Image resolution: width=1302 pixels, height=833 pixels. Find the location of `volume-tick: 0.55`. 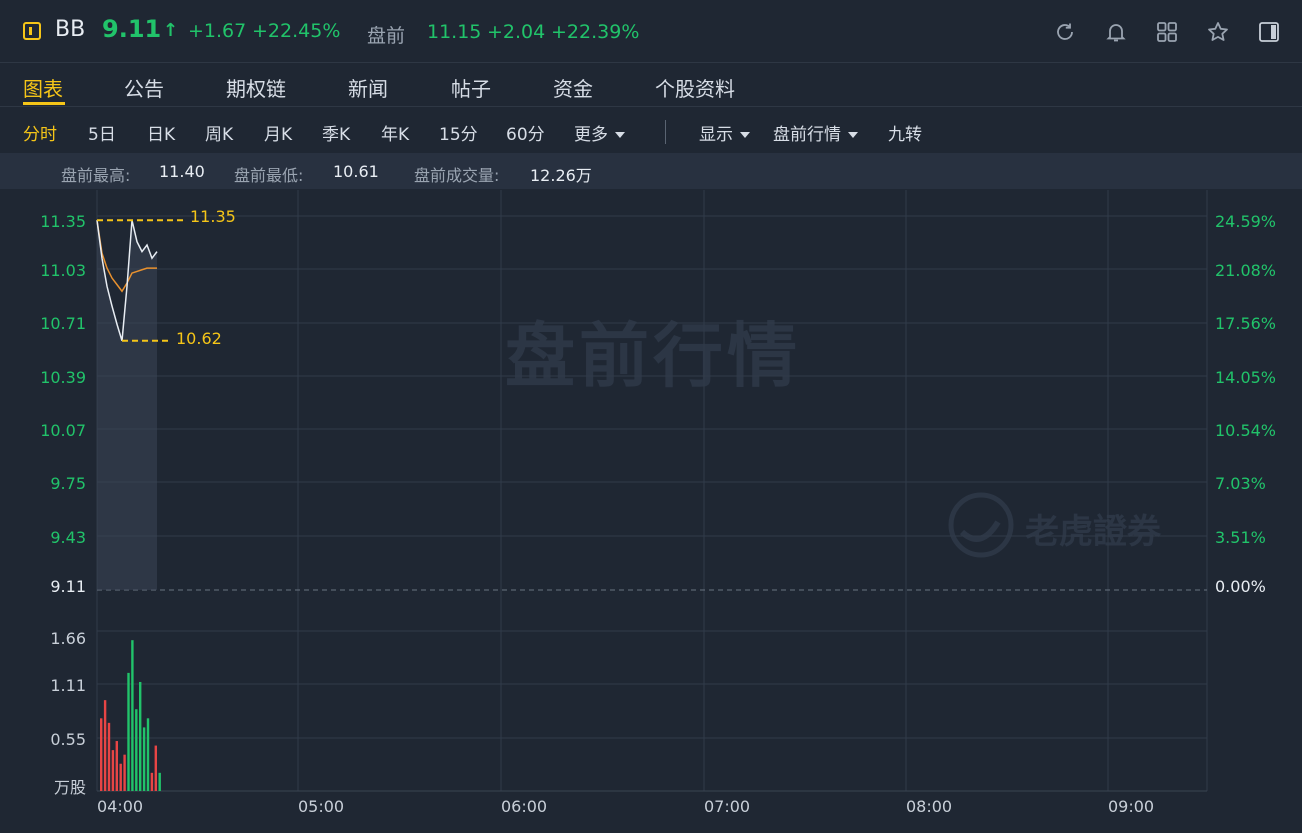

volume-tick: 0.55 is located at coordinates (68, 739).